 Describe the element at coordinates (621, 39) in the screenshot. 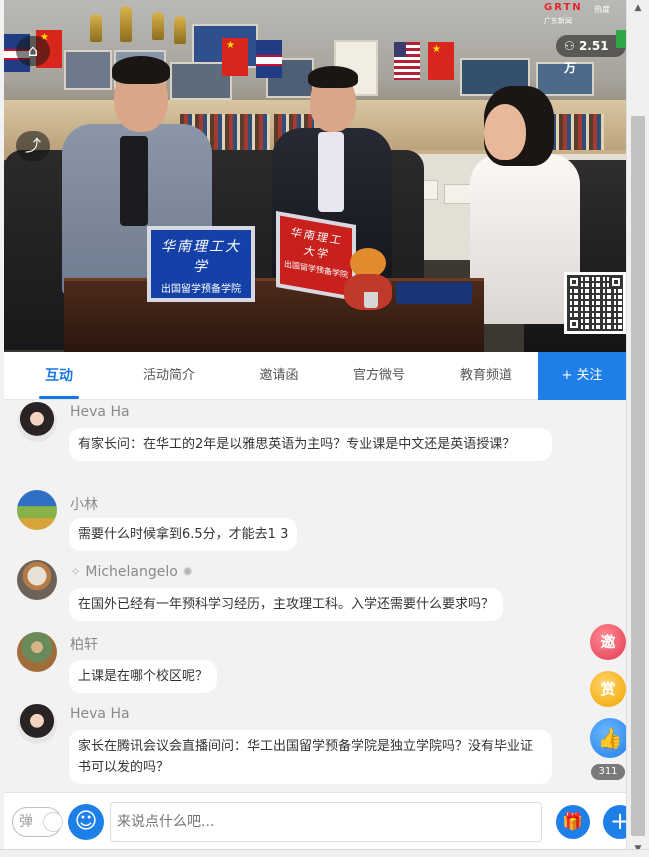

I see `green-tag` at that location.